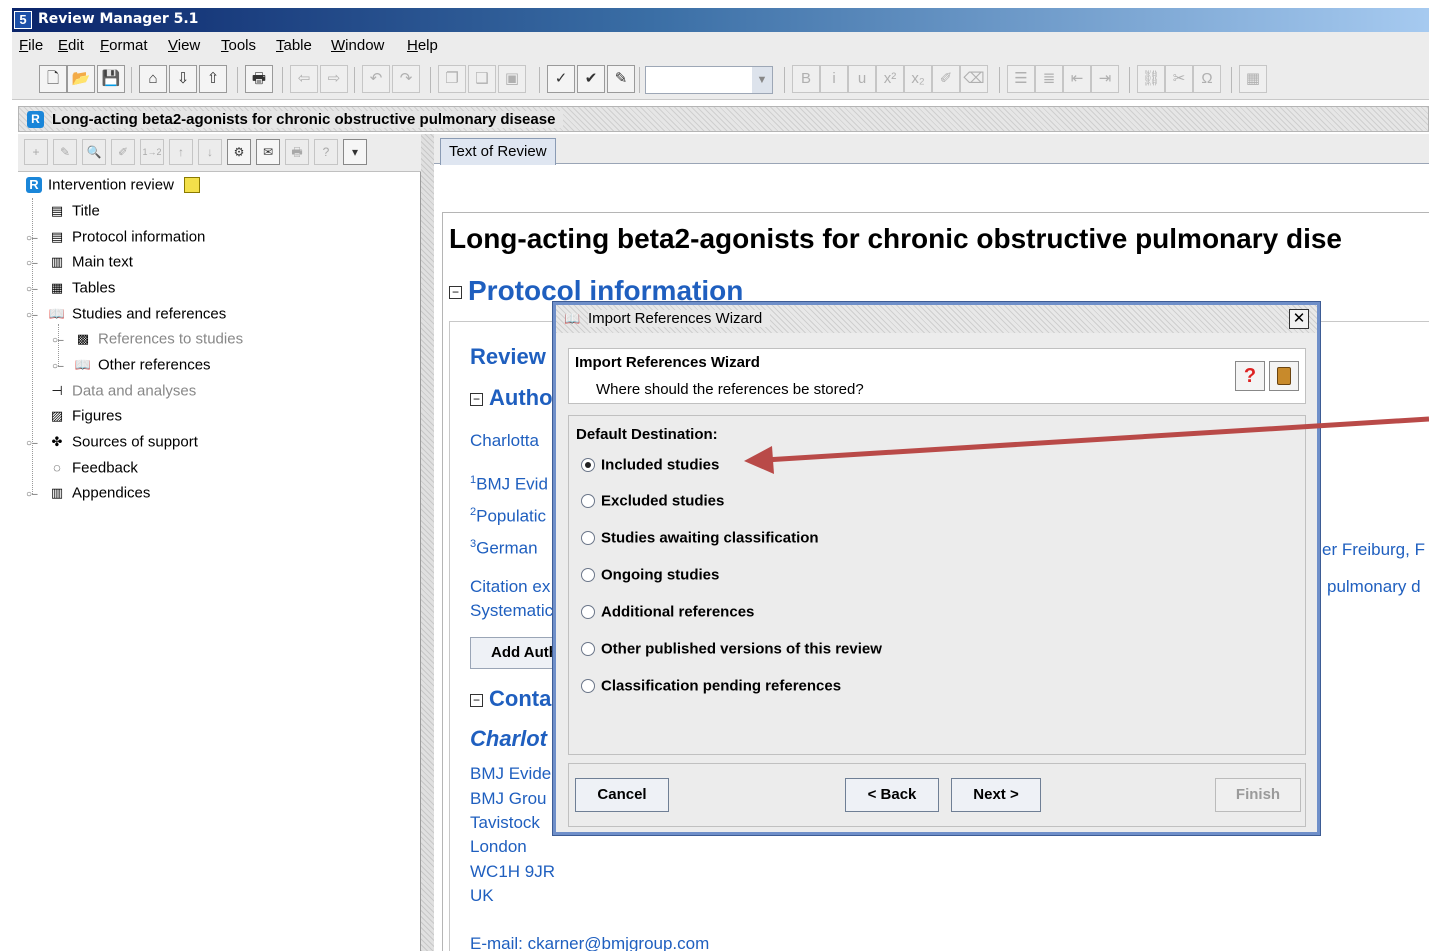 The height and width of the screenshot is (951, 1429). Describe the element at coordinates (1049, 79) in the screenshot. I see `numbered-list-icon: ≣` at that location.